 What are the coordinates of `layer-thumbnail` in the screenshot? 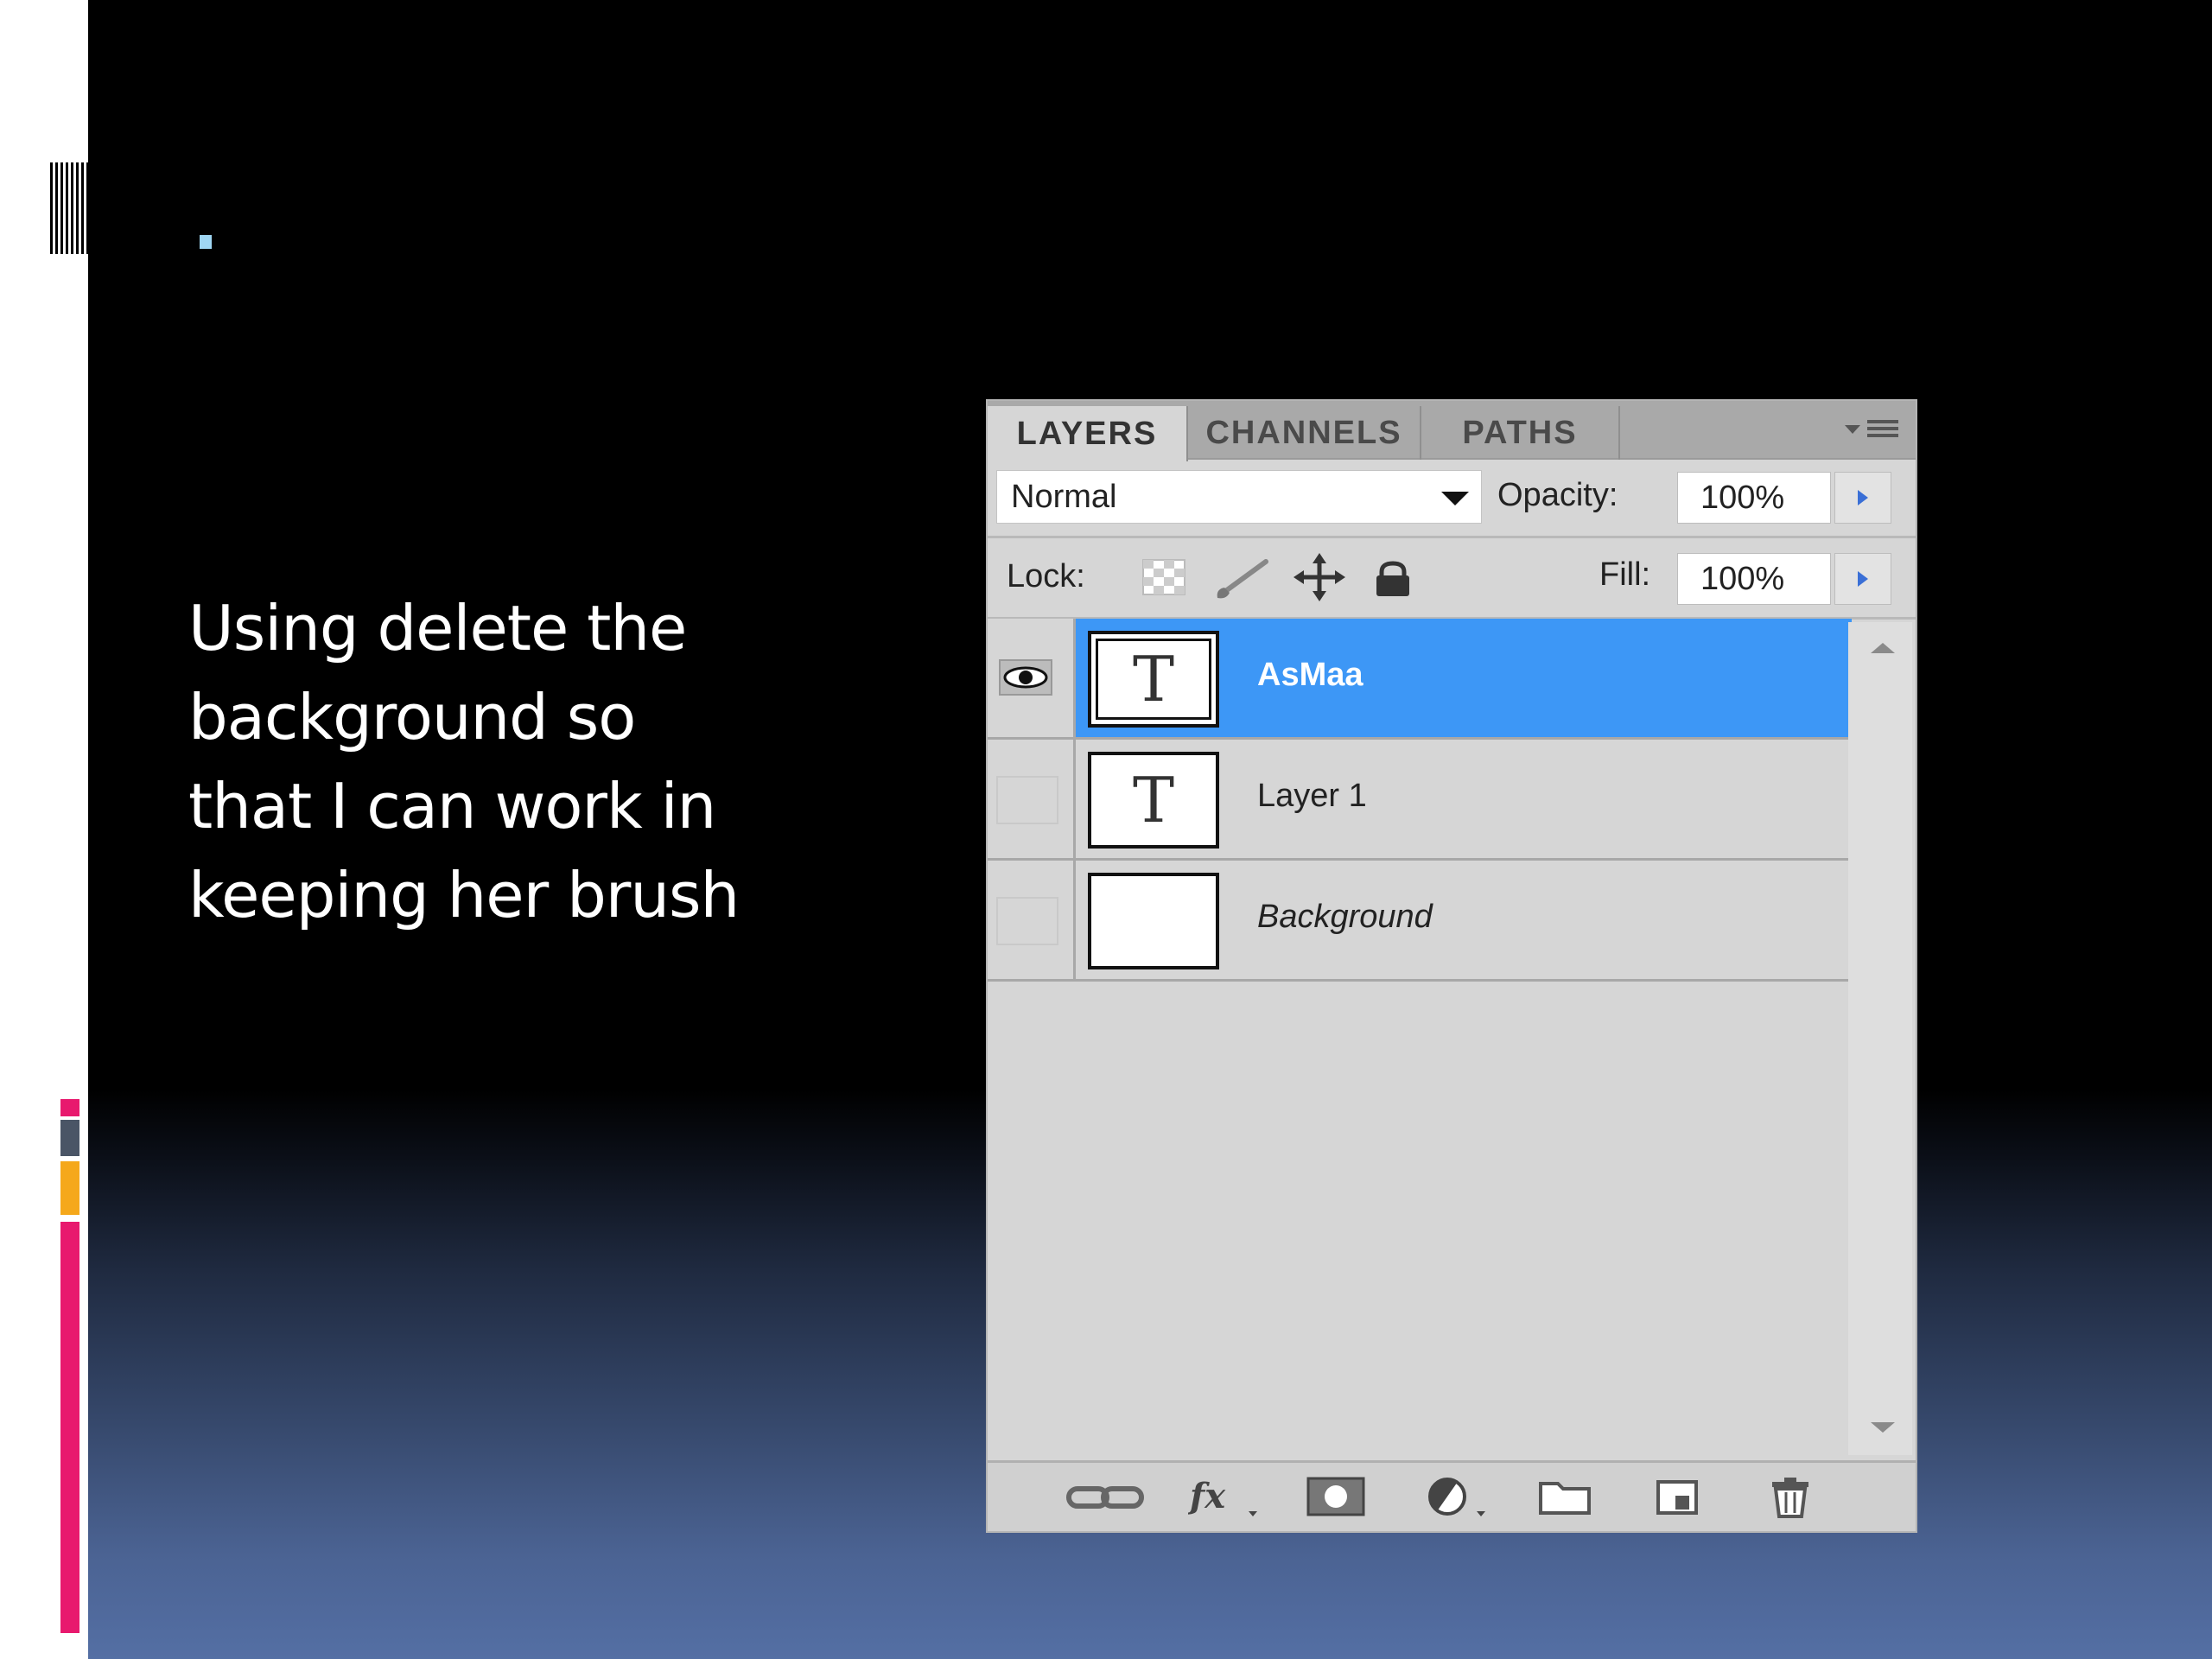 It's located at (1153, 921).